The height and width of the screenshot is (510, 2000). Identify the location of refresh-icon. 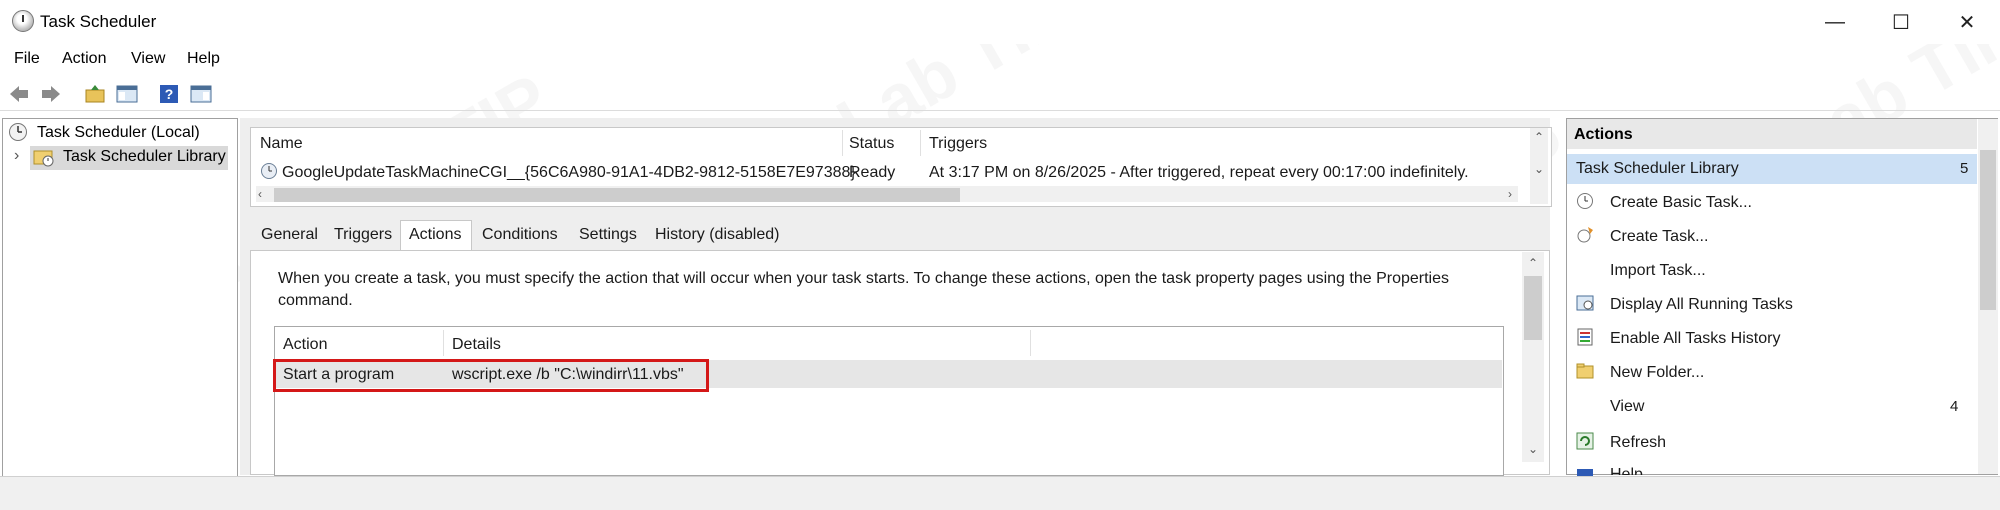
(1585, 441).